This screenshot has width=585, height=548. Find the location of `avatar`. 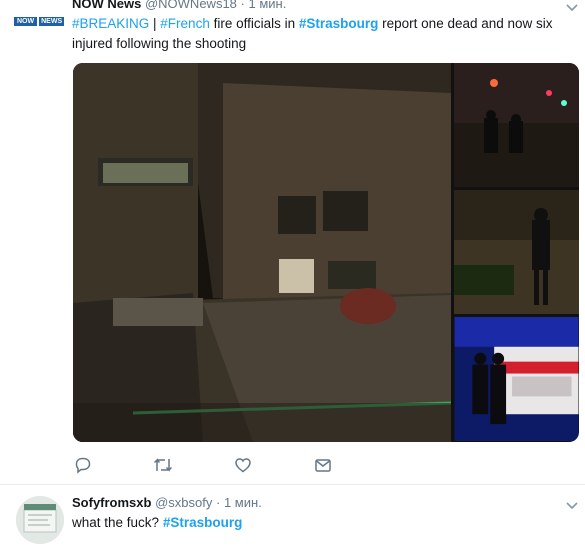

avatar is located at coordinates (40, 520).